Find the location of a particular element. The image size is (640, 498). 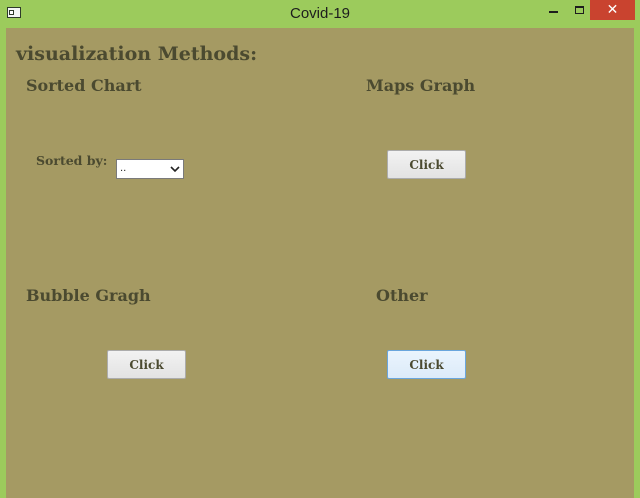

other-button: Click is located at coordinates (426, 364).